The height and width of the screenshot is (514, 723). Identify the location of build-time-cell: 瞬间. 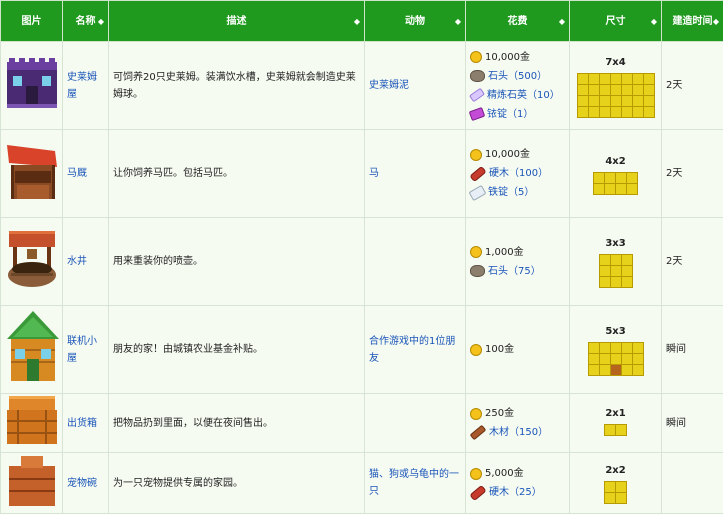
(692, 423).